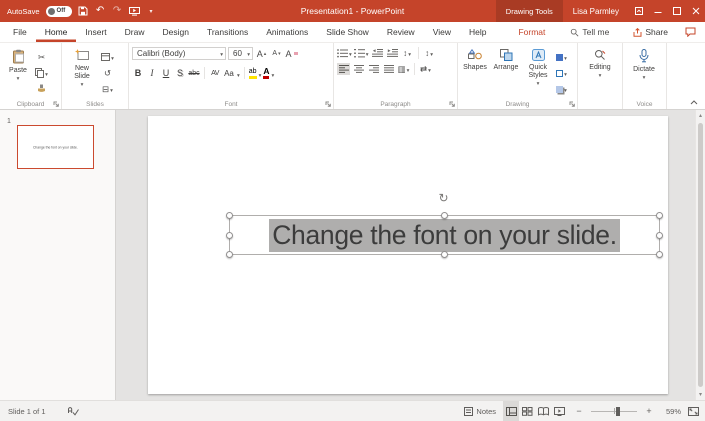 Image resolution: width=705 pixels, height=421 pixels. I want to click on paragraph-dialog-launcher, so click(452, 104).